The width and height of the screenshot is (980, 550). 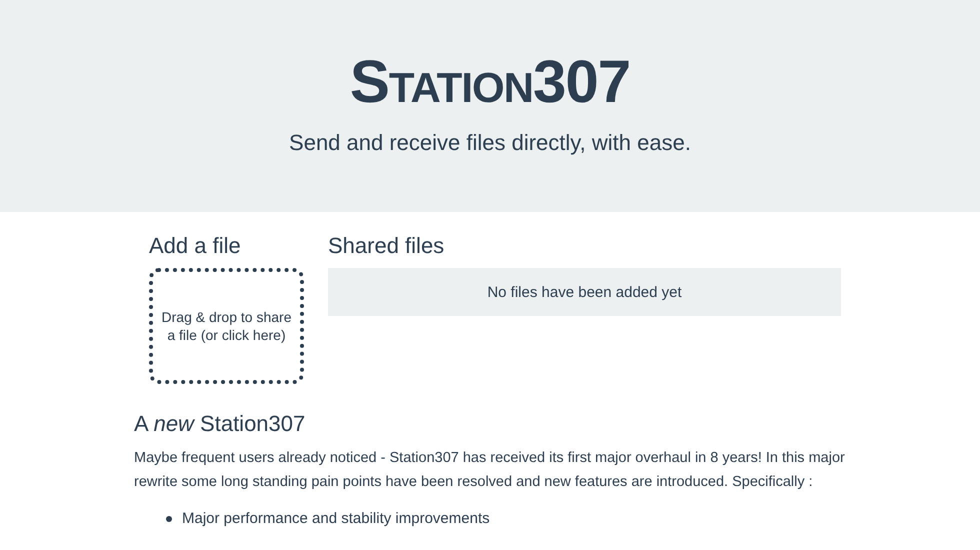 I want to click on section-heading: Add a file, so click(x=195, y=246).